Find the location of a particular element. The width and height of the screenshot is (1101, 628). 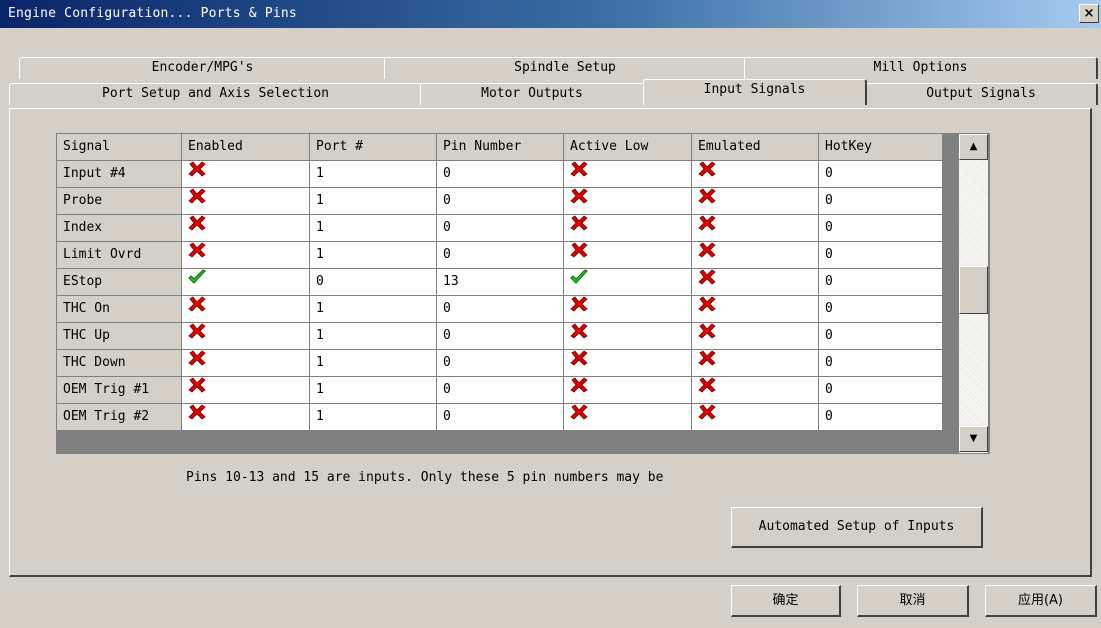

row-signal-name: Input #4 is located at coordinates (119, 174).